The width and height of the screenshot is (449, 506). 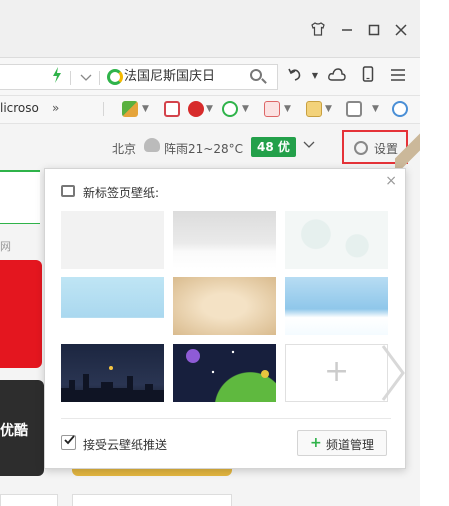 I want to click on checkbox-label: 接受云壁纸推送, so click(x=125, y=444).